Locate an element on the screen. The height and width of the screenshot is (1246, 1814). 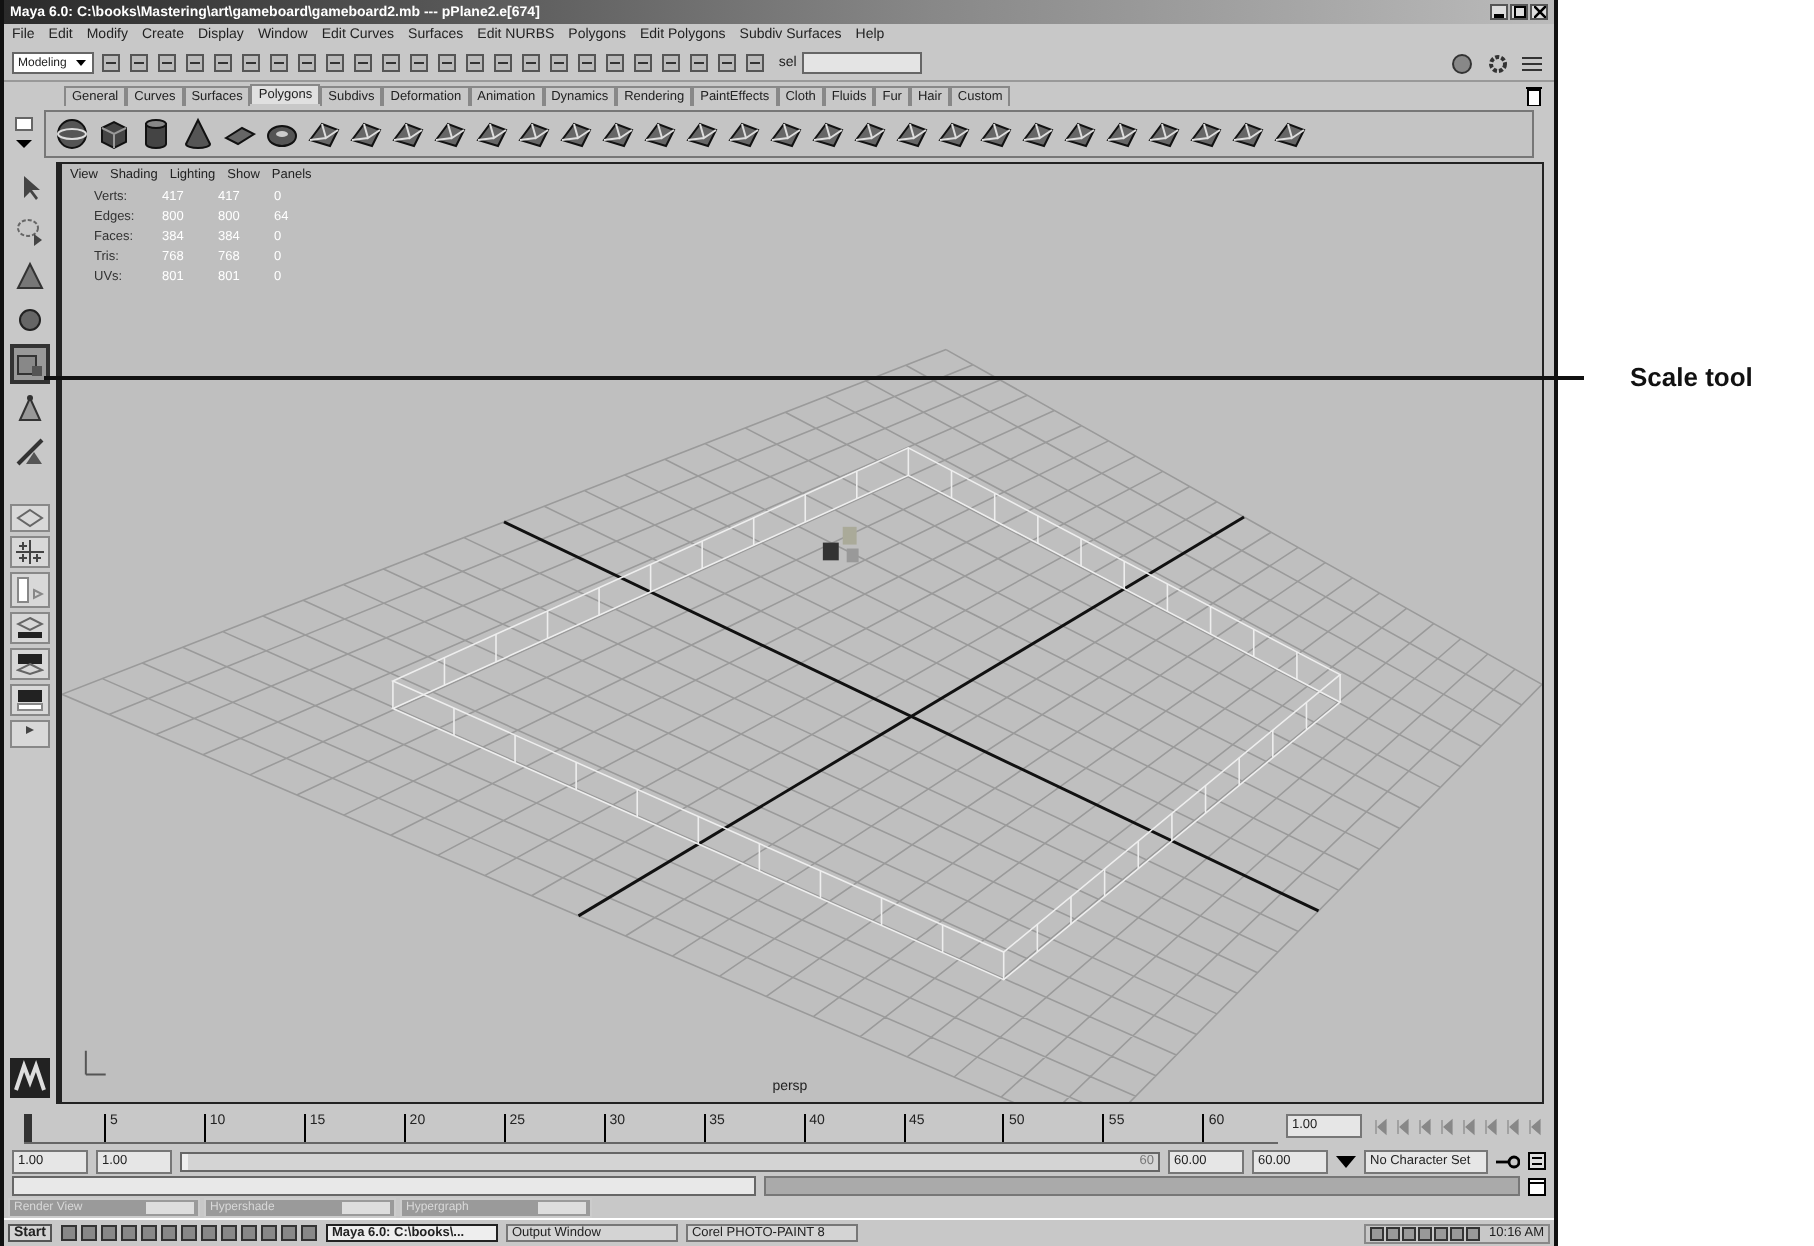
arrow-icon is located at coordinates (30, 730).